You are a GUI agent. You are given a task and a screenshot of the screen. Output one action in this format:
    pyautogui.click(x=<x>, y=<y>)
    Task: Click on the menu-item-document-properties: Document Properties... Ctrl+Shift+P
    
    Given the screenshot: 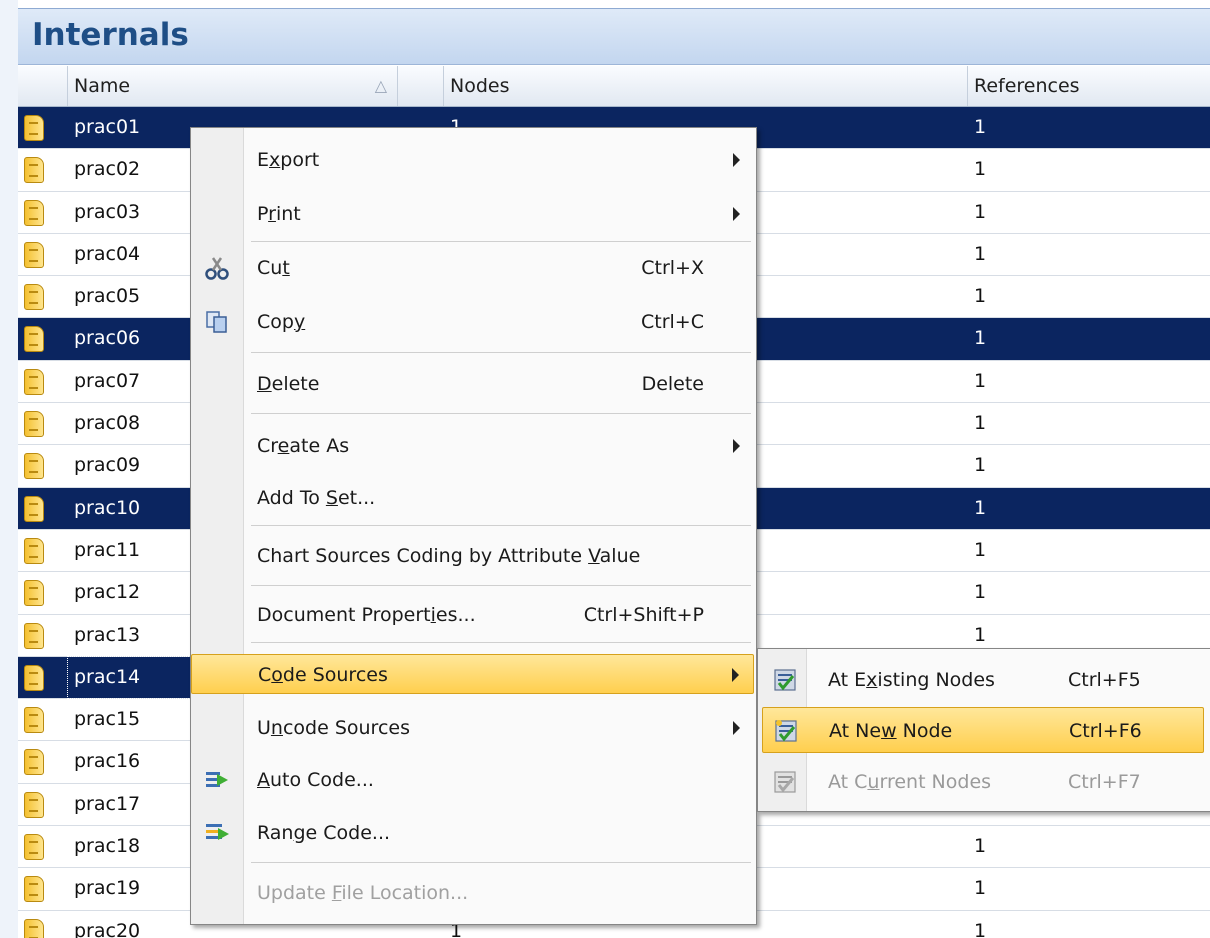 What is the action you would take?
    pyautogui.click(x=472, y=615)
    